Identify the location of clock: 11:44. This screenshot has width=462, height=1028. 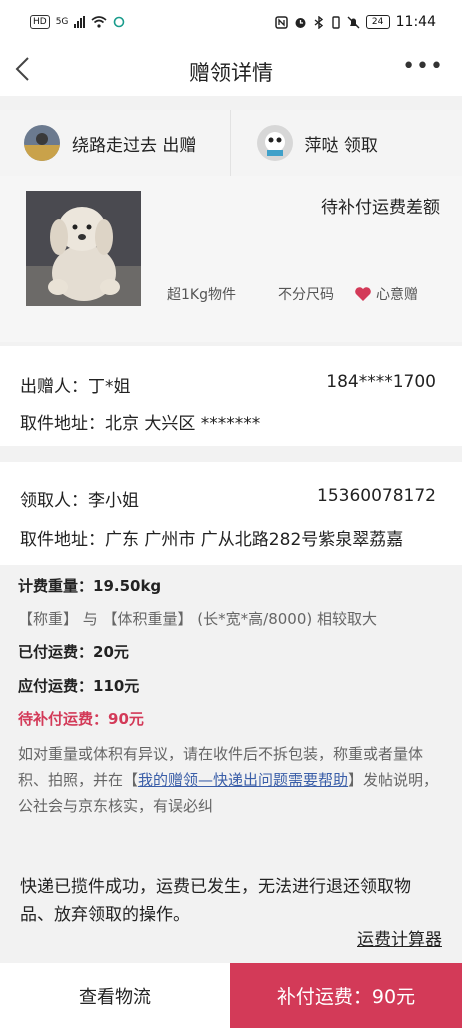
(415, 22).